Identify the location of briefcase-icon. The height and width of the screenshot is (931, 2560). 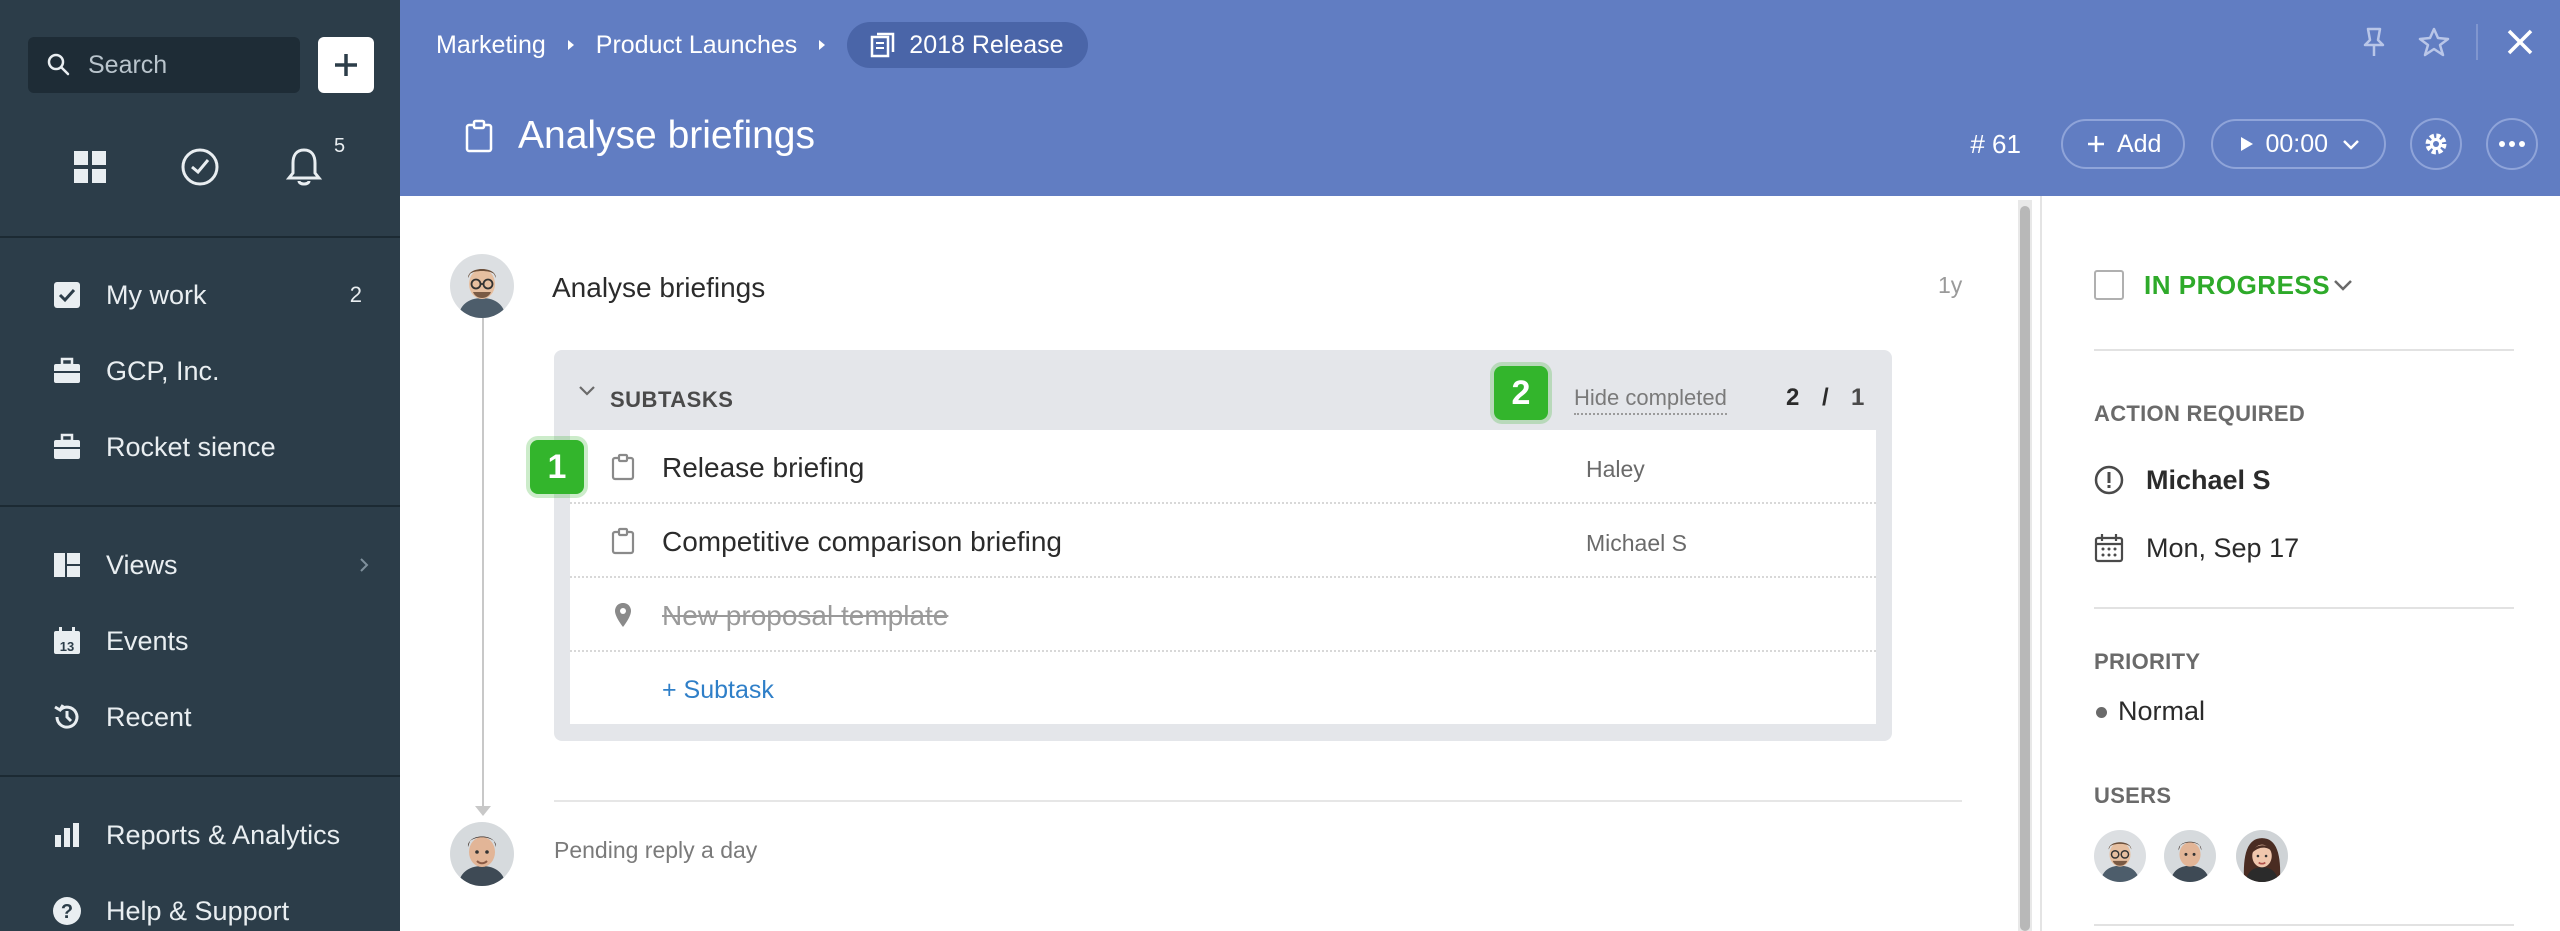
(67, 447).